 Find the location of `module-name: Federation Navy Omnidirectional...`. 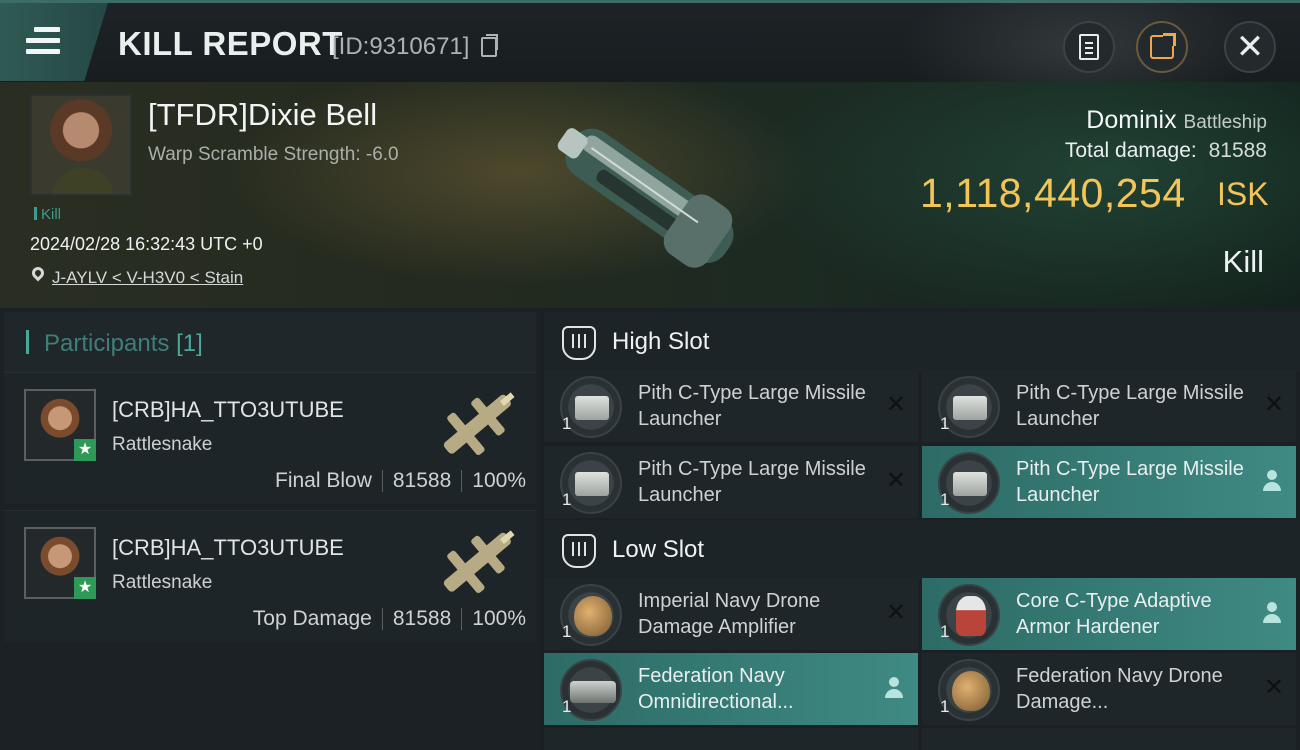

module-name: Federation Navy Omnidirectional... is located at coordinates (716, 689).